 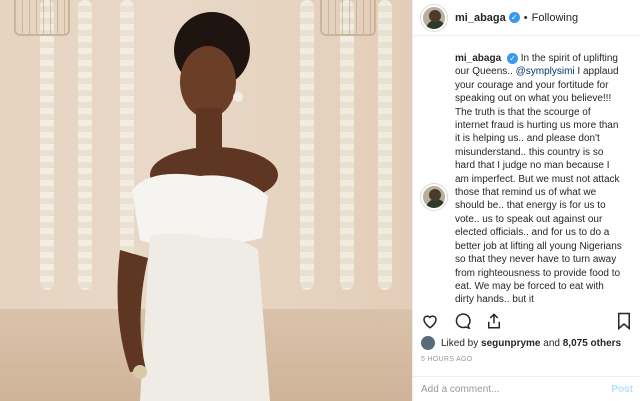 What do you see at coordinates (428, 343) in the screenshot?
I see `liker-avatar` at bounding box center [428, 343].